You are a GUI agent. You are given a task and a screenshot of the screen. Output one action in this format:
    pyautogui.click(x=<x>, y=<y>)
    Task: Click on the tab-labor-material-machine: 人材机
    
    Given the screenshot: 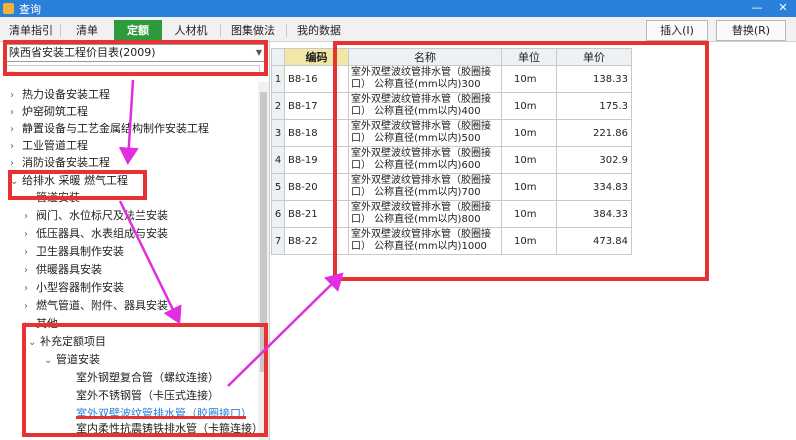 What is the action you would take?
    pyautogui.click(x=191, y=31)
    